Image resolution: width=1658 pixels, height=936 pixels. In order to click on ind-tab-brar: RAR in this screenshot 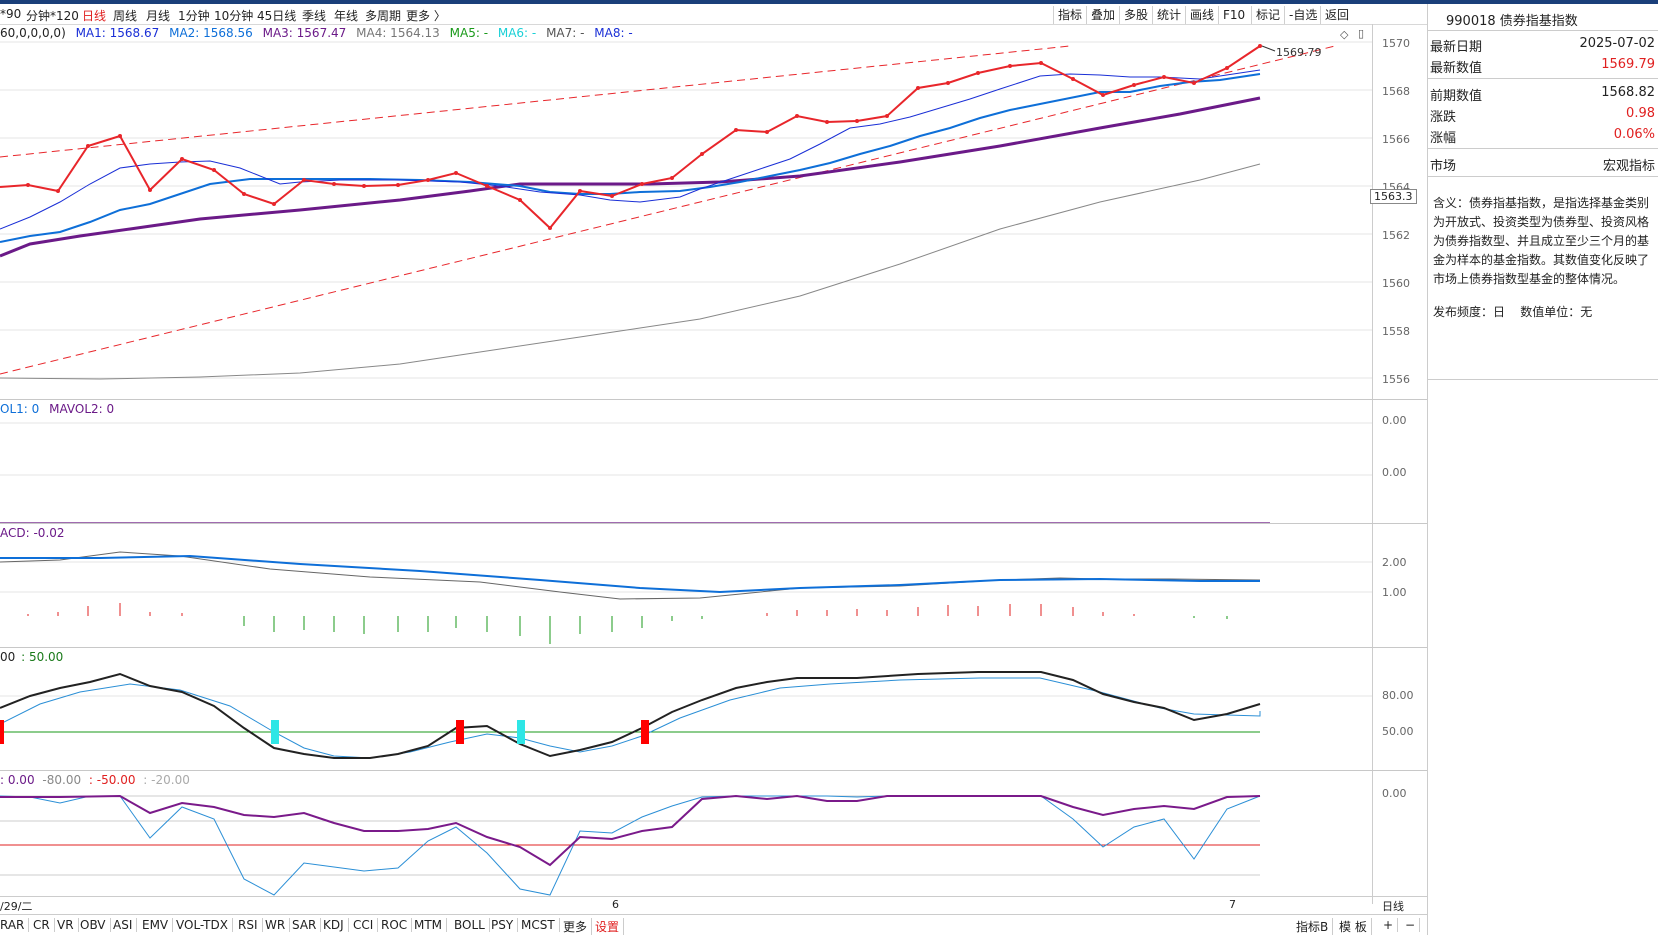, I will do `click(15, 925)`.